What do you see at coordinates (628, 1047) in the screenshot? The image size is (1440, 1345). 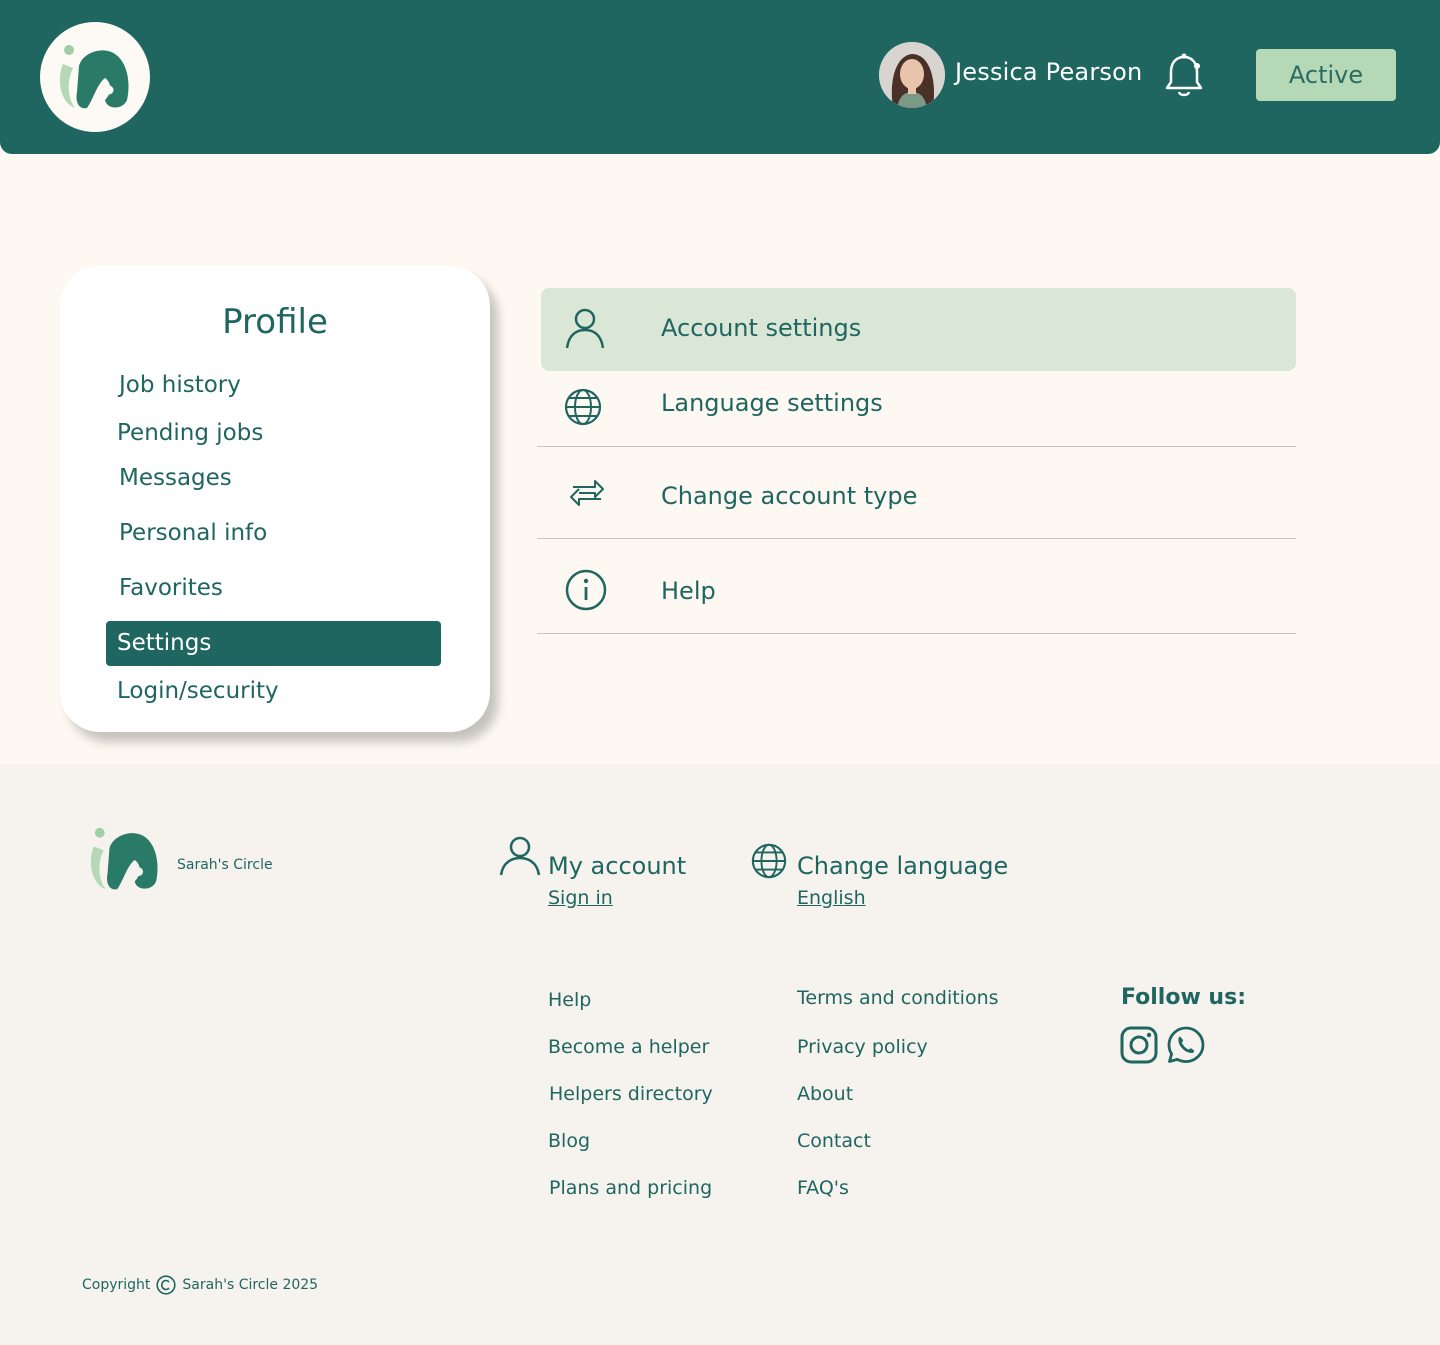 I see `footer-link-become-helper: Become a helper` at bounding box center [628, 1047].